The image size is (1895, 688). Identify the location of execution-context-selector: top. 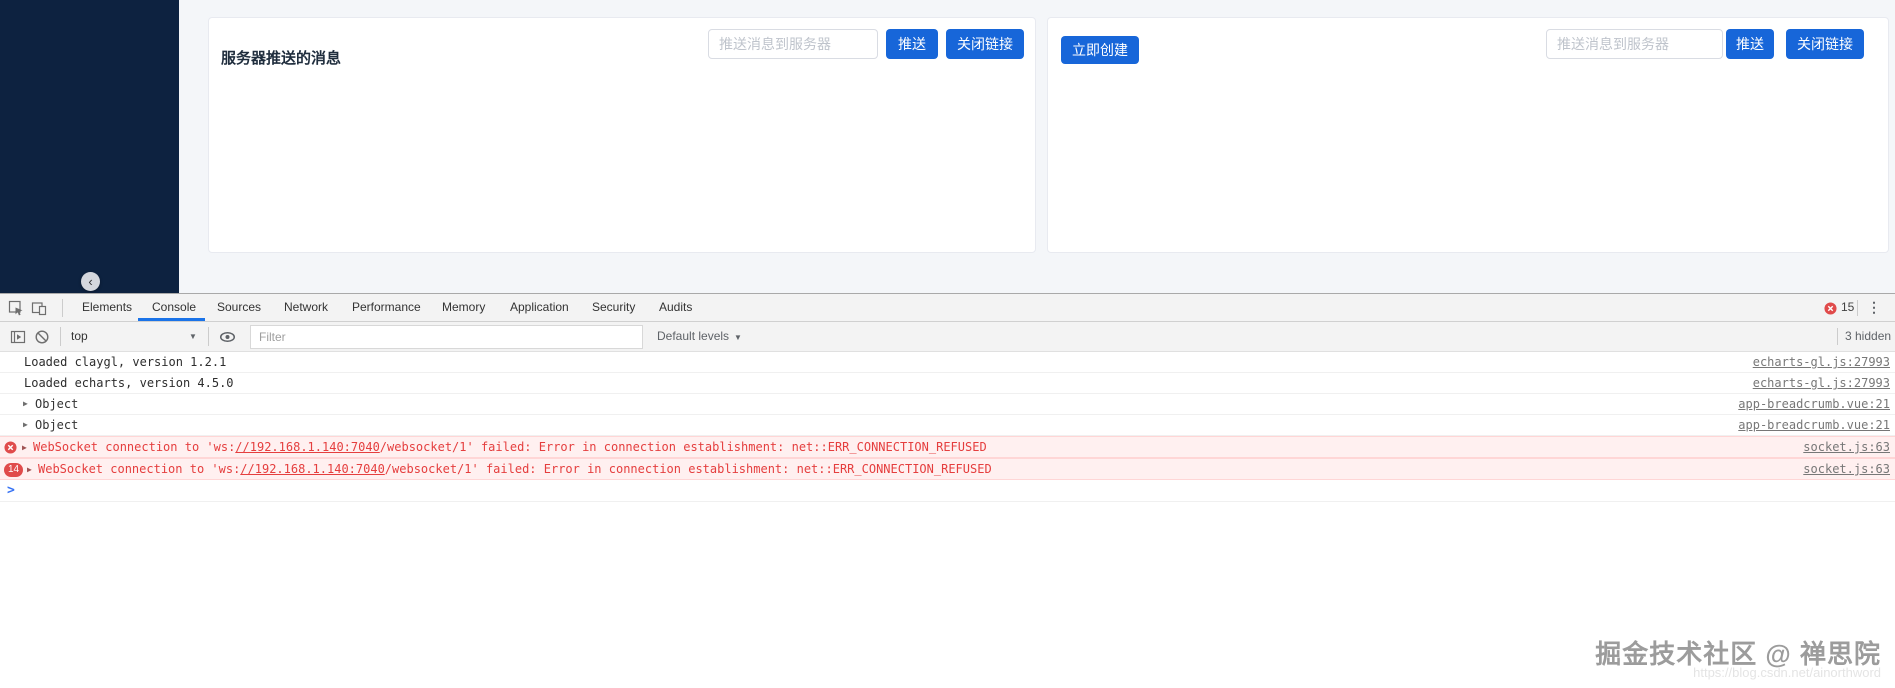
(136, 336).